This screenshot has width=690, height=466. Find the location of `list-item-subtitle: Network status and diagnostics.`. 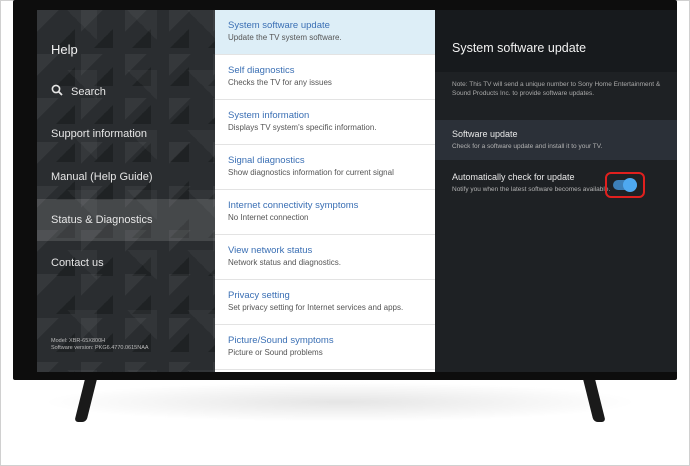

list-item-subtitle: Network status and diagnostics. is located at coordinates (284, 262).